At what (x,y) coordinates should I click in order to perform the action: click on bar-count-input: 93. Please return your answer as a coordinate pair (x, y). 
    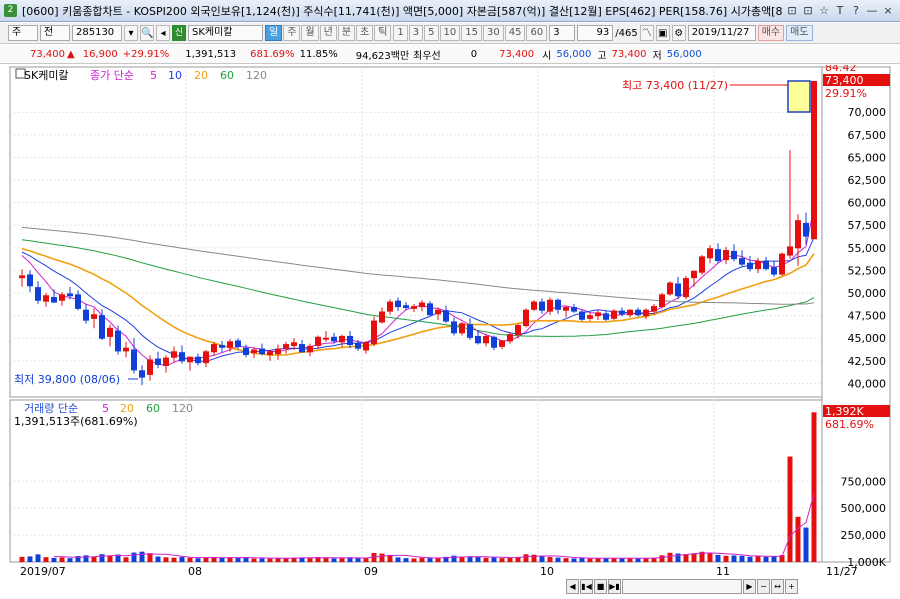
    Looking at the image, I should click on (595, 33).